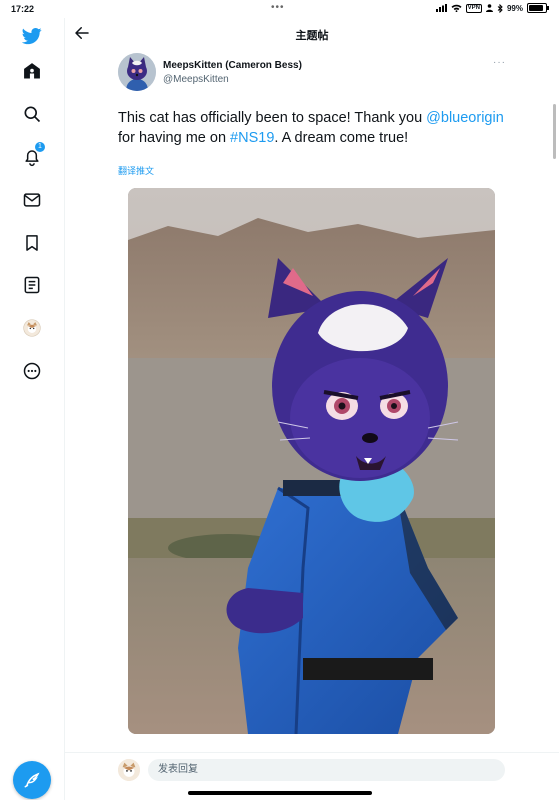 This screenshot has width=559, height=800. I want to click on twitter-logo-icon, so click(32, 36).